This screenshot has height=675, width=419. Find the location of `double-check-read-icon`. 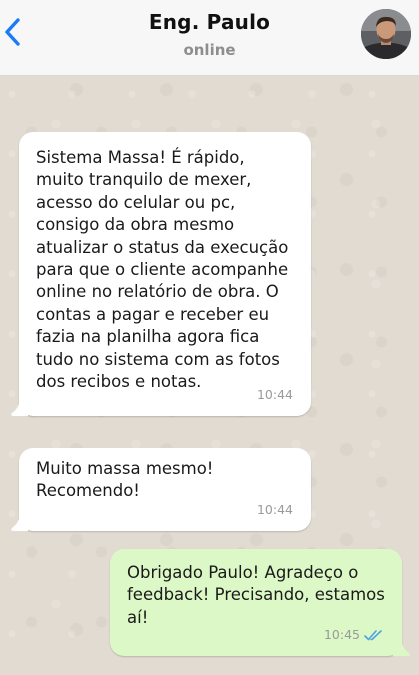

double-check-read-icon is located at coordinates (373, 635).